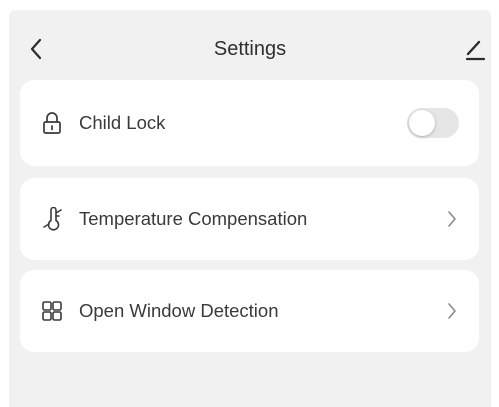 This screenshot has height=407, width=499. What do you see at coordinates (250, 49) in the screenshot?
I see `page-title: Settings` at bounding box center [250, 49].